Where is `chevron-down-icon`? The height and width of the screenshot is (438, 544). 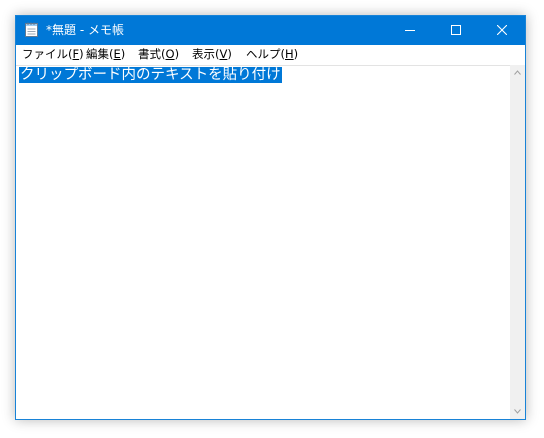 chevron-down-icon is located at coordinates (517, 411).